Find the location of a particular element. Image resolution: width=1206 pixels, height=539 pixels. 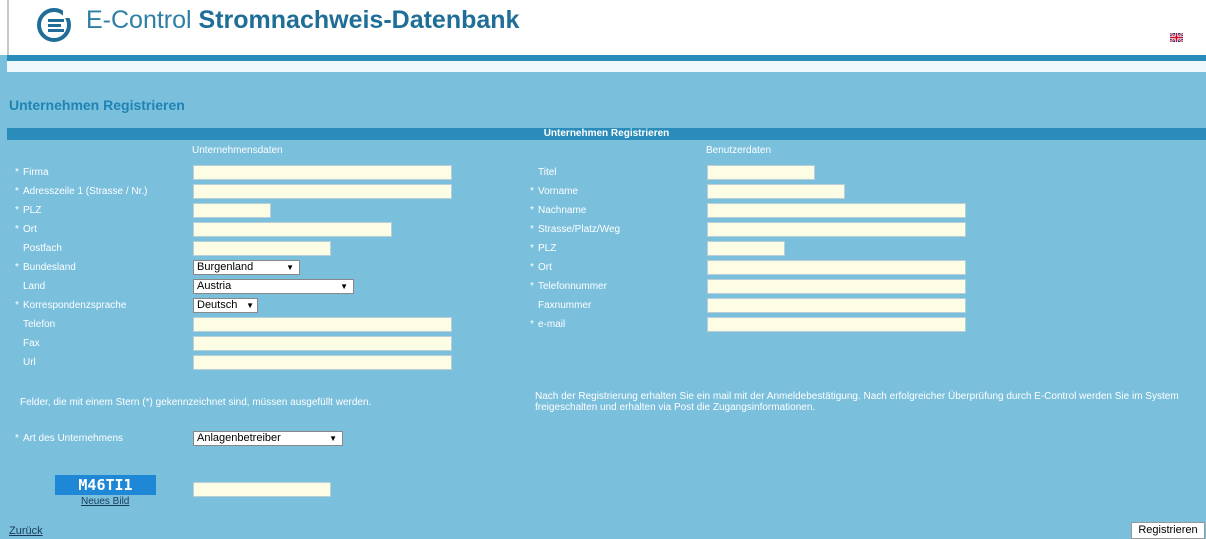

new-image-link: Neues Bild is located at coordinates (105, 501).